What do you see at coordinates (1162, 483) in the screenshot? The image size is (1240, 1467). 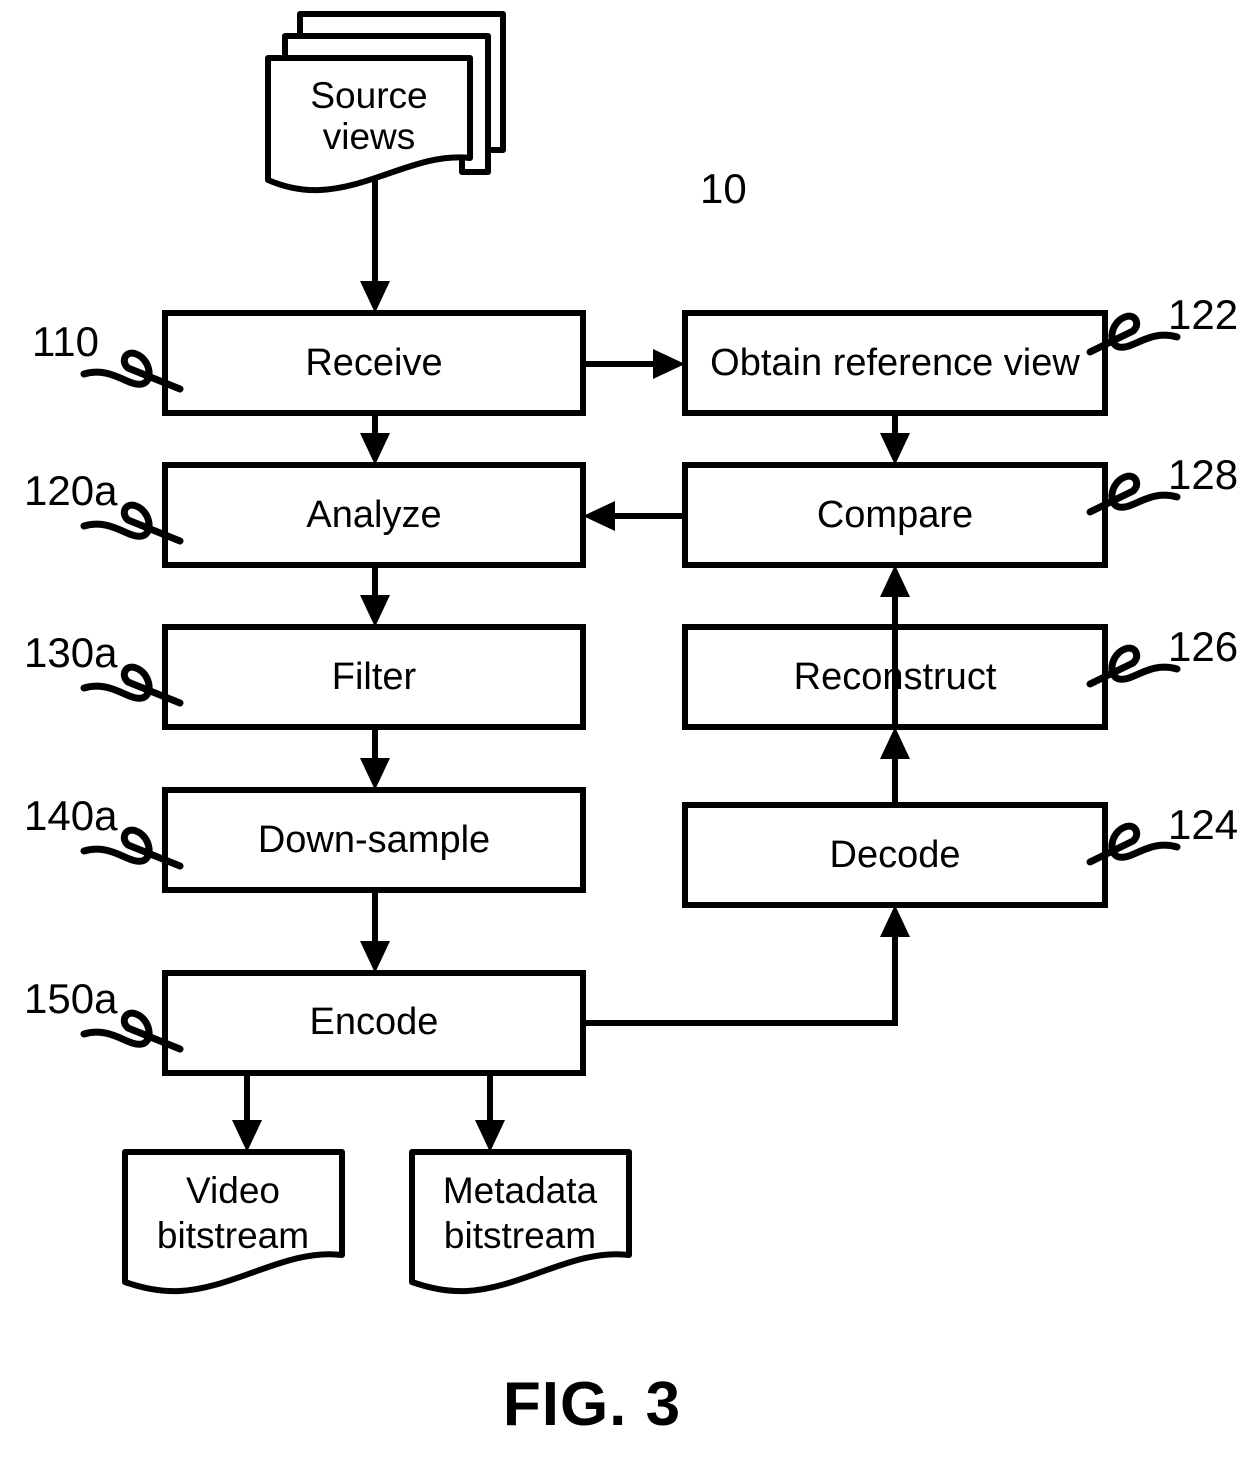 I see `leader-128: 128` at bounding box center [1162, 483].